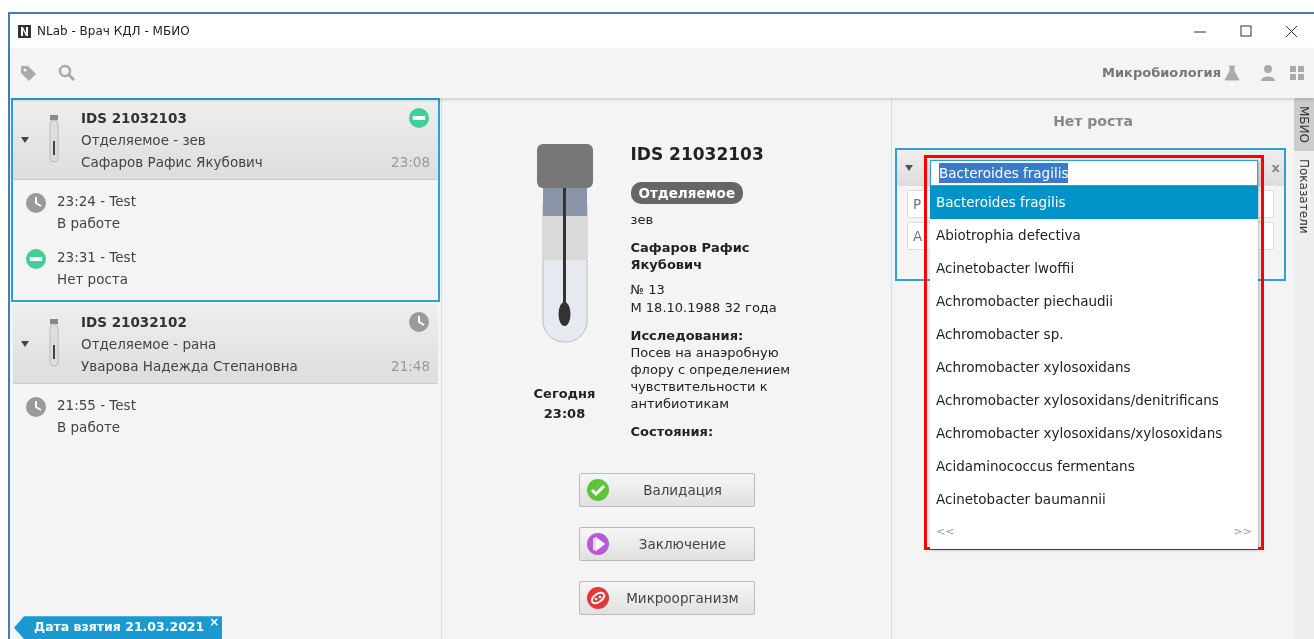  Describe the element at coordinates (1304, 124) in the screenshot. I see `side-tab: МБИО` at that location.